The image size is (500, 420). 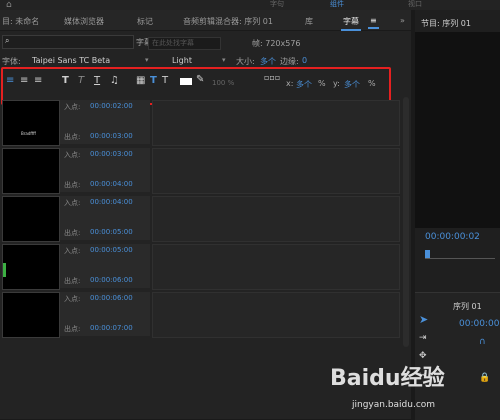 I want to click on tab-markers: 标记, so click(x=145, y=21).